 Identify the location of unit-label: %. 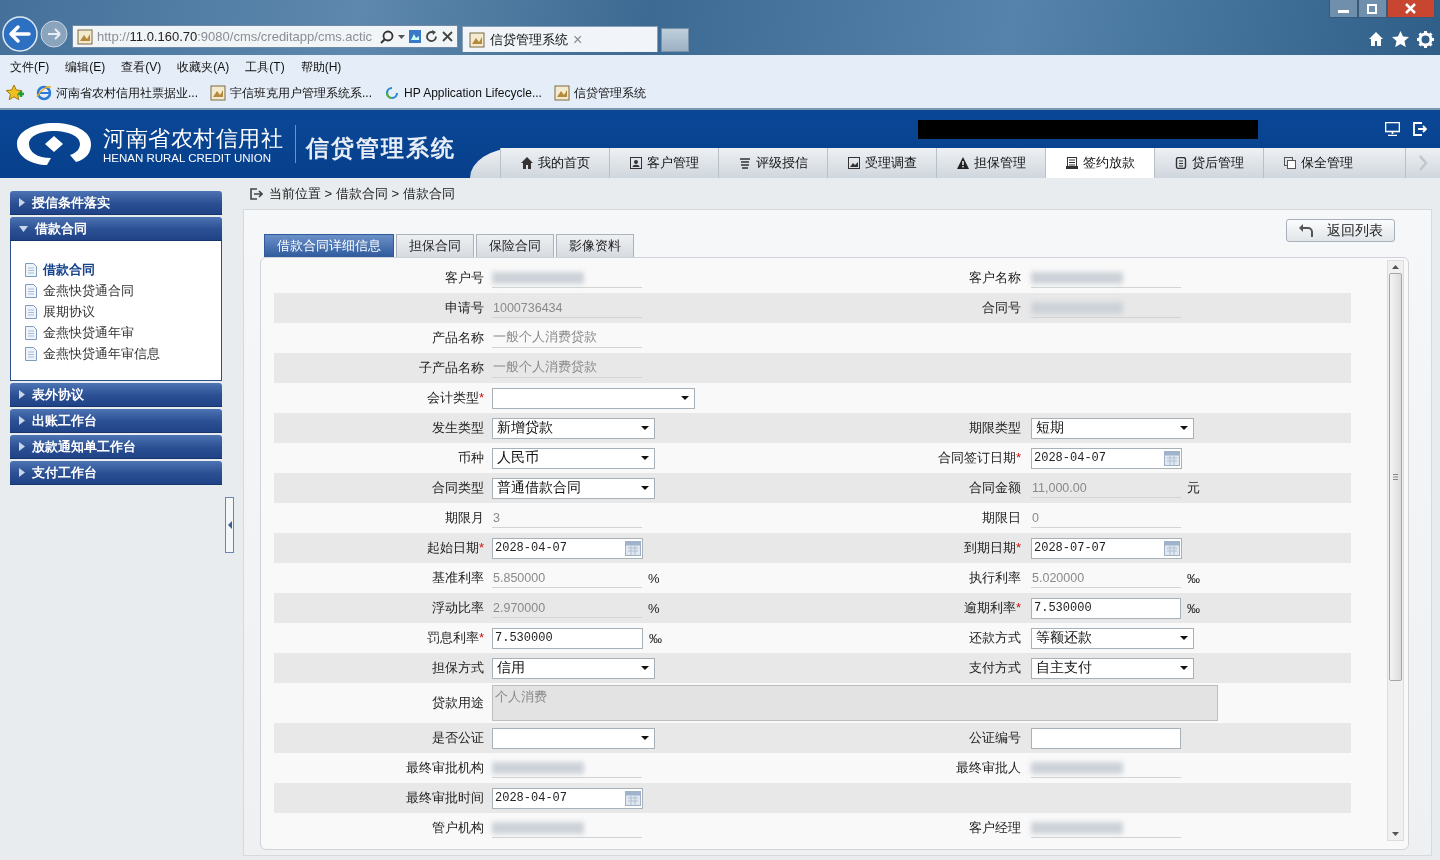
(654, 608).